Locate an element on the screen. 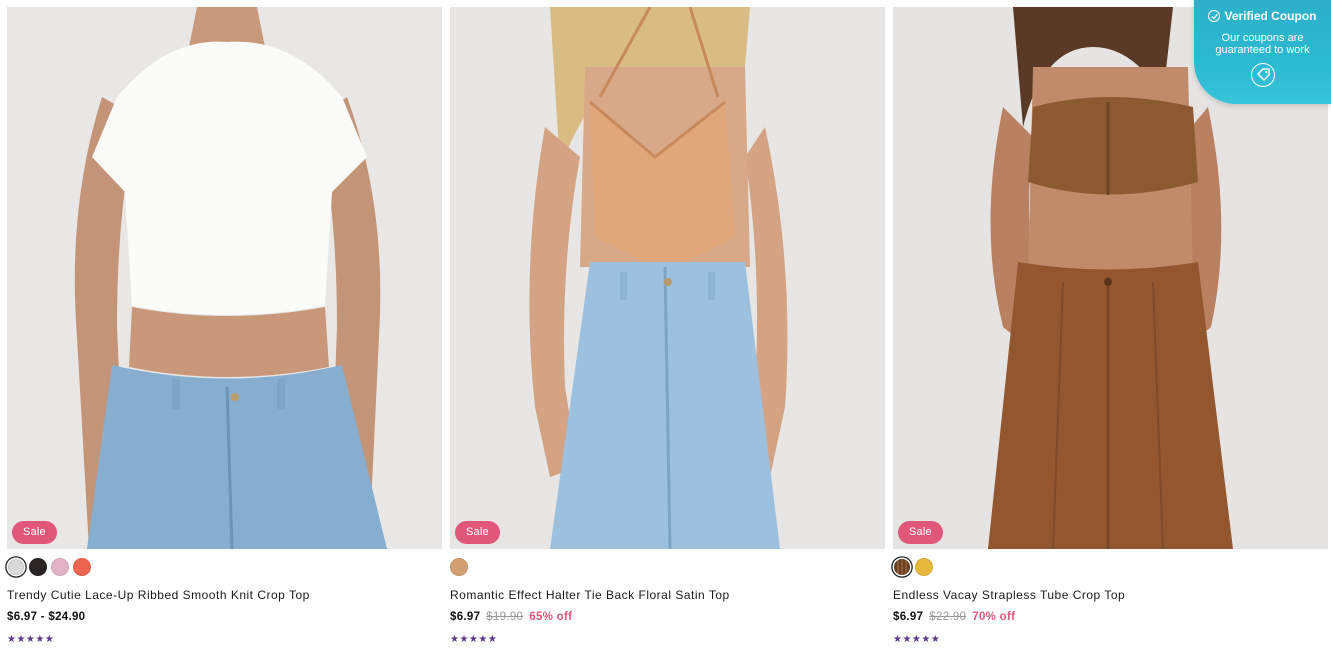  price-row: $6.97 $22.90 70% off is located at coordinates (954, 617).